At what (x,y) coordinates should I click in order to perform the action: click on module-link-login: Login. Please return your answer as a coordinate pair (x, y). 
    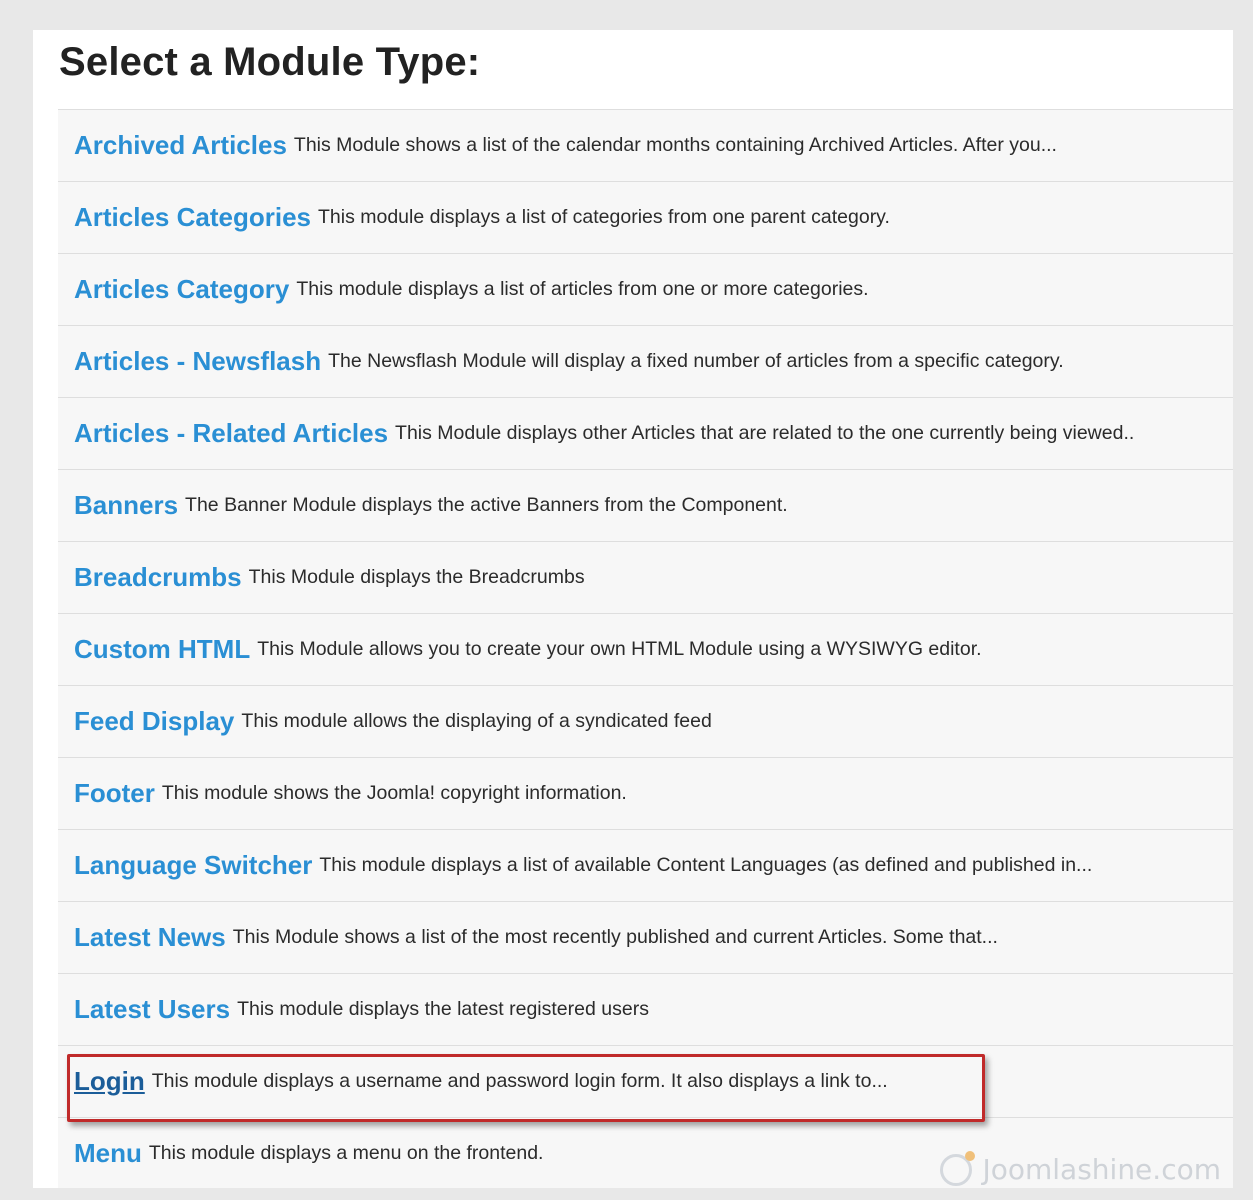
    Looking at the image, I should click on (109, 1081).